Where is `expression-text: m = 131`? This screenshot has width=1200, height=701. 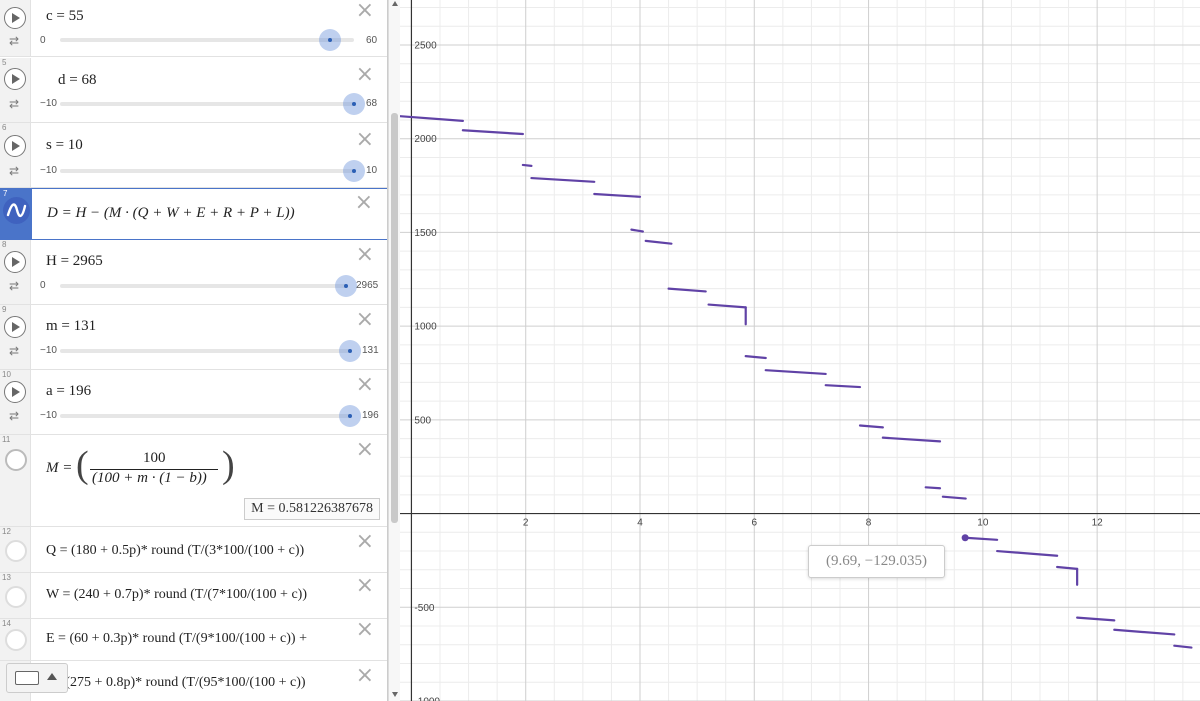
expression-text: m = 131 is located at coordinates (71, 326).